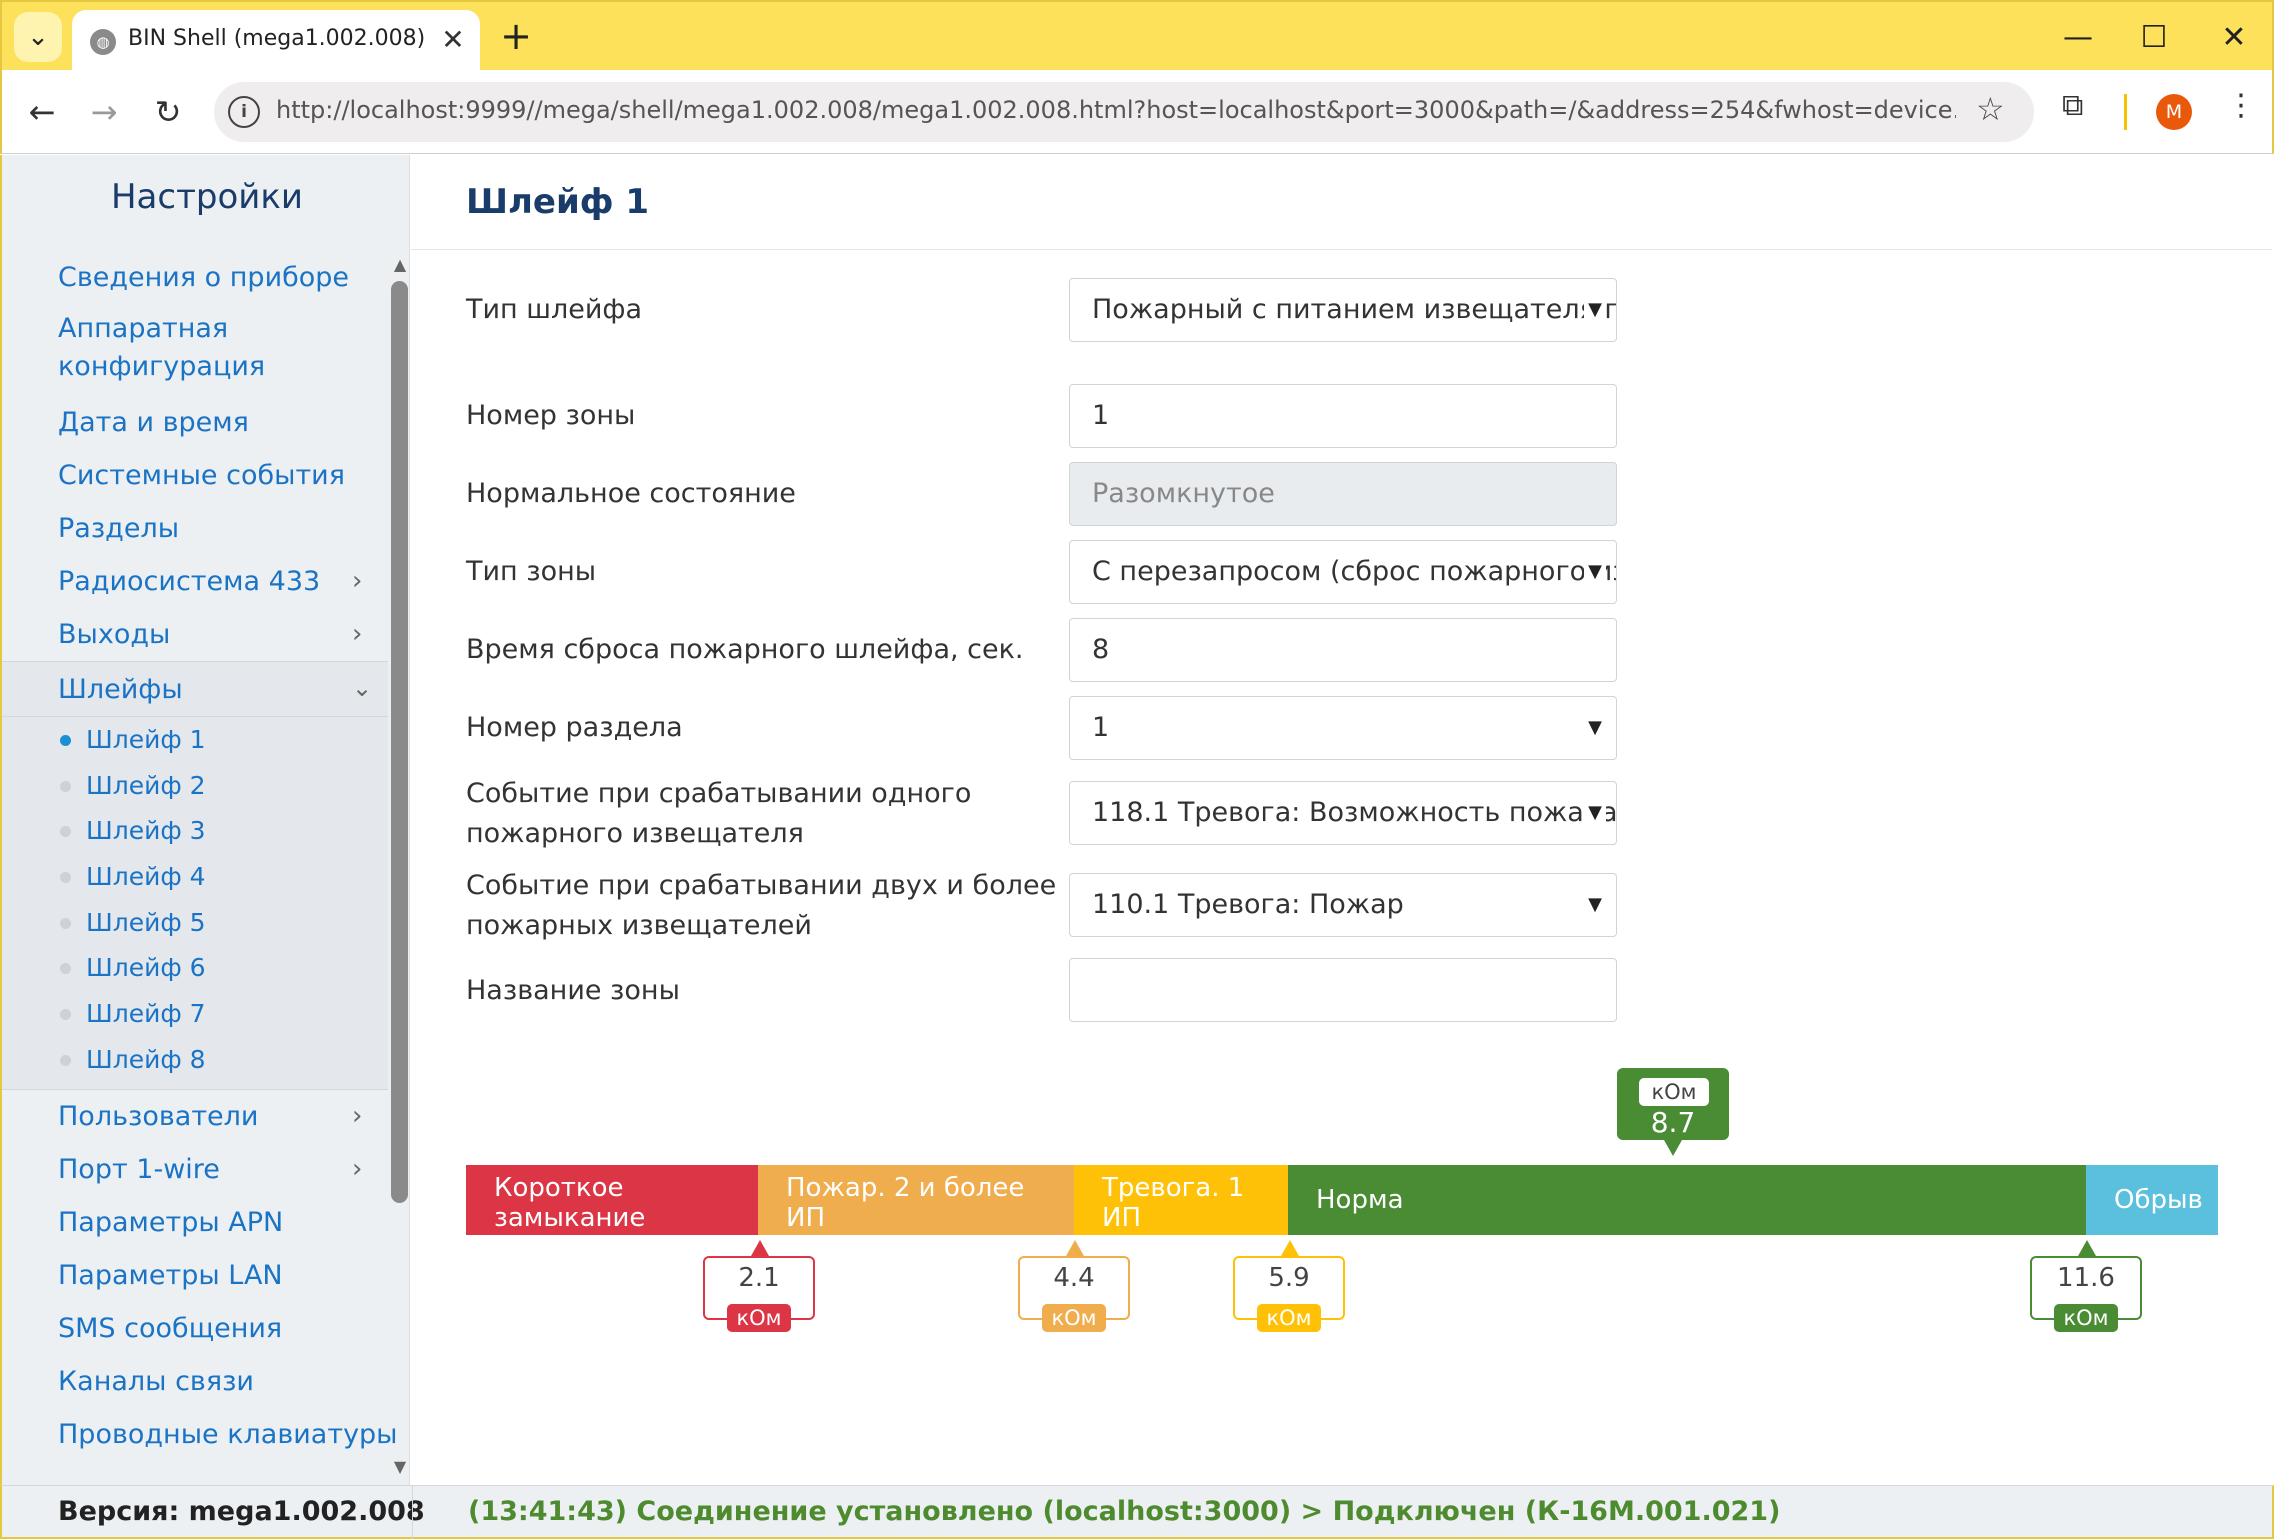 The height and width of the screenshot is (1539, 2274). What do you see at coordinates (612, 1200) in the screenshot?
I see `segment-short-circuit: Короткое замыкание` at bounding box center [612, 1200].